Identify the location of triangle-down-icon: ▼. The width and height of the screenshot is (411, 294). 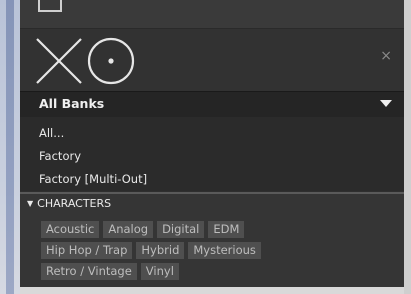
(30, 203).